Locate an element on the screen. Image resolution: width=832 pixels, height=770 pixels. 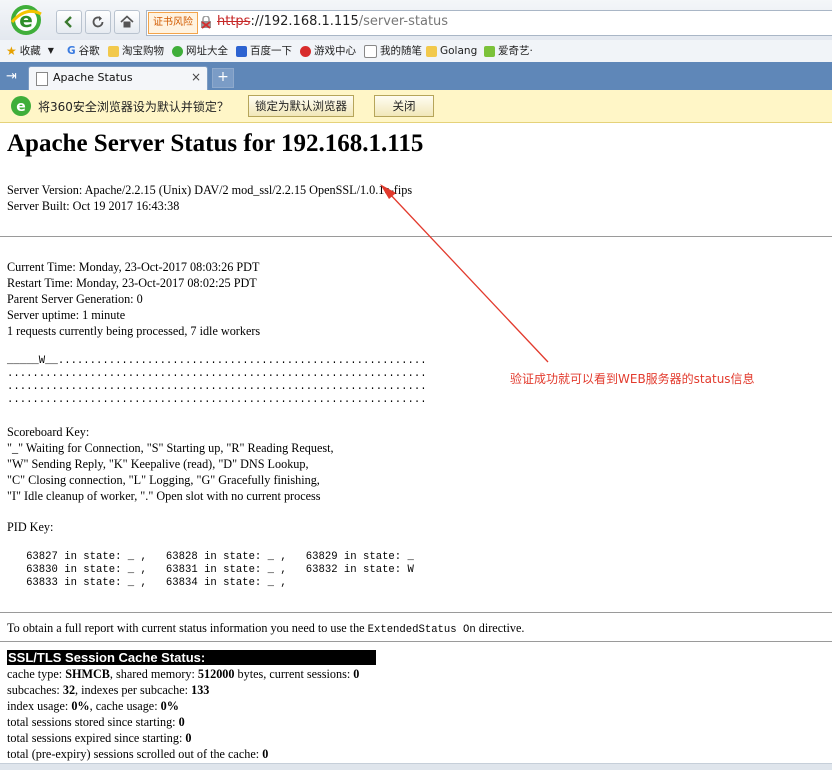
status-bar is located at coordinates (416, 766).